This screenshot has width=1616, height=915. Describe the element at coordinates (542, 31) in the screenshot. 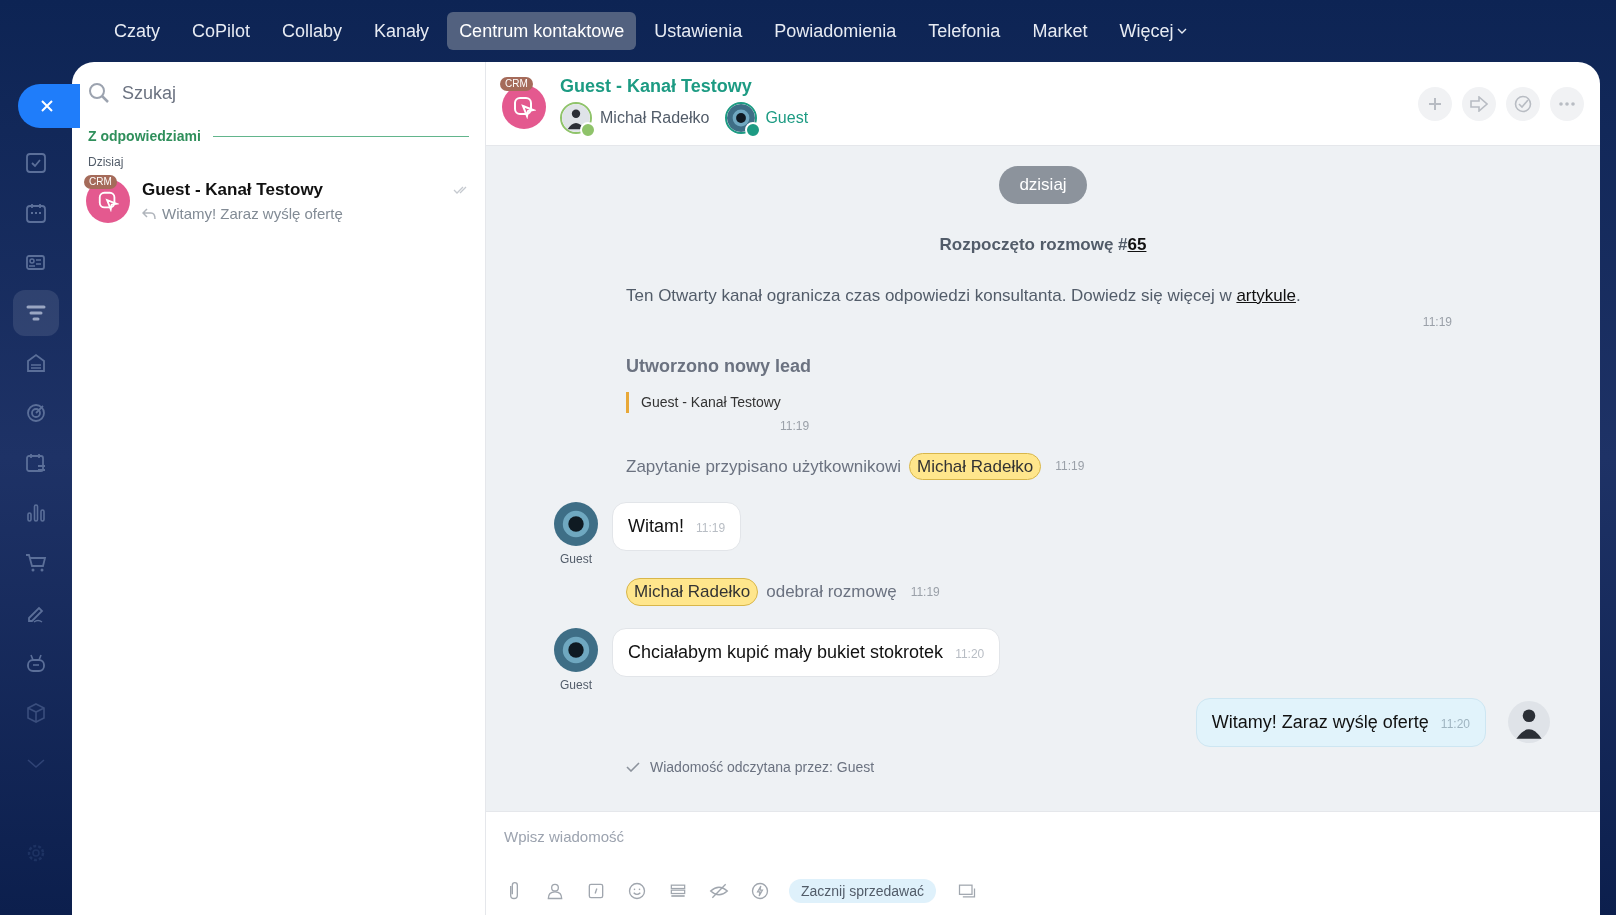

I see `top-menu-tab: Centrum kontaktowe` at that location.